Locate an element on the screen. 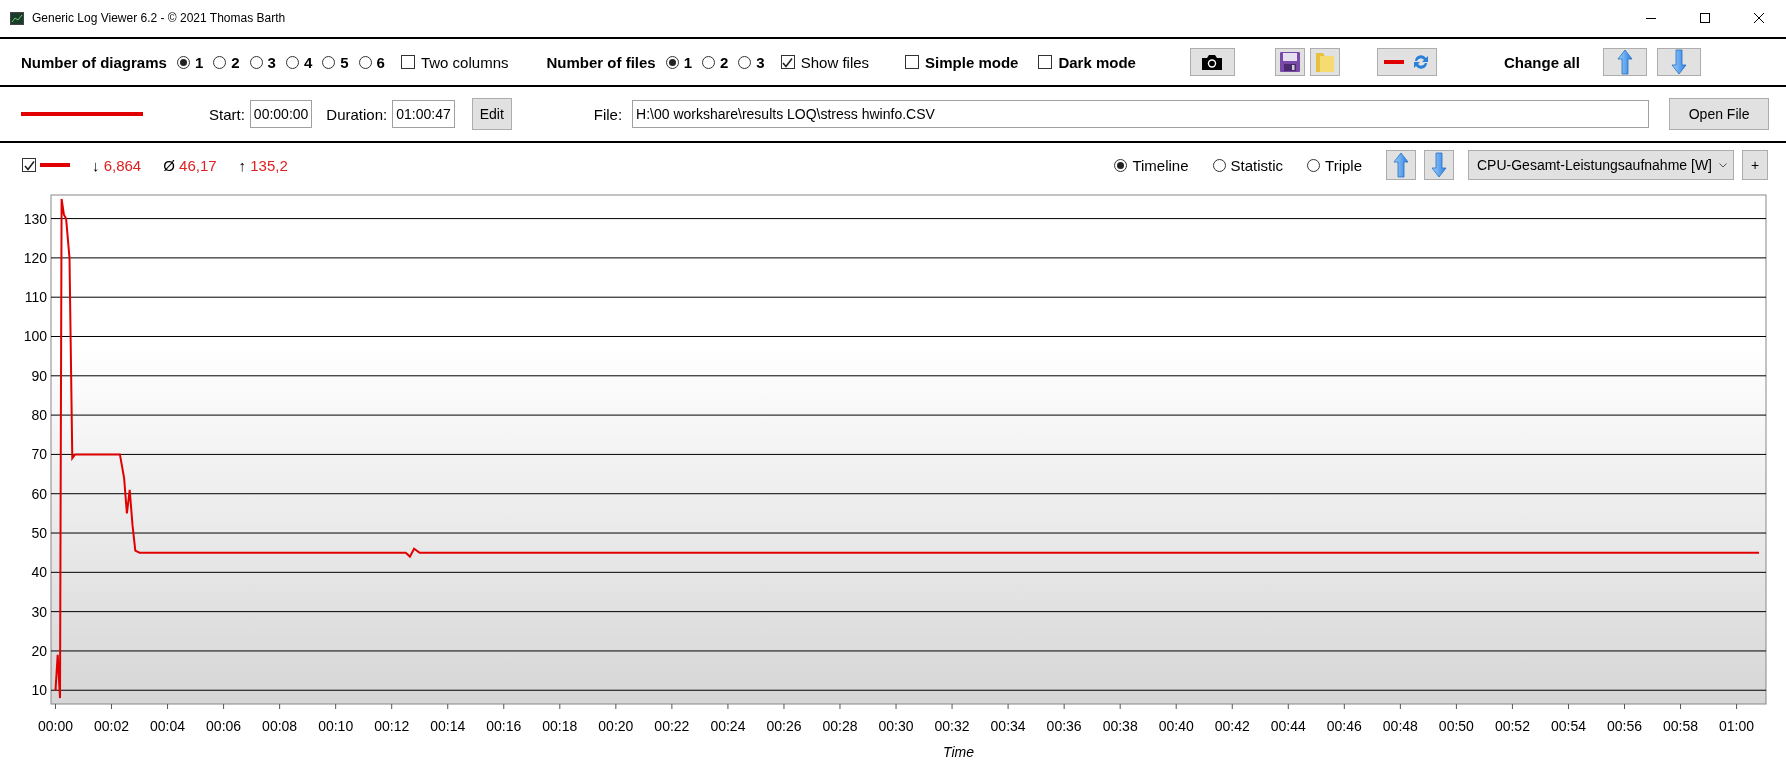 The width and height of the screenshot is (1786, 761). x-tick-label: 00:12 is located at coordinates (392, 726).